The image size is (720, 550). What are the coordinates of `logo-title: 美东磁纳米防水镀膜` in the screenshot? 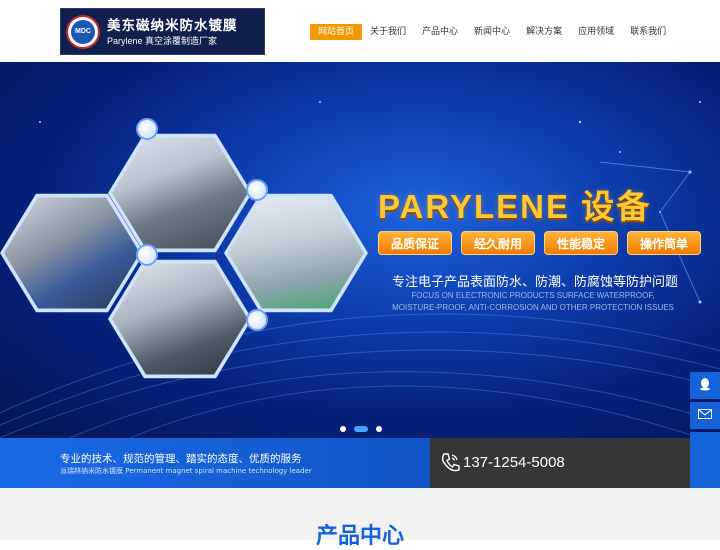 It's located at (172, 26).